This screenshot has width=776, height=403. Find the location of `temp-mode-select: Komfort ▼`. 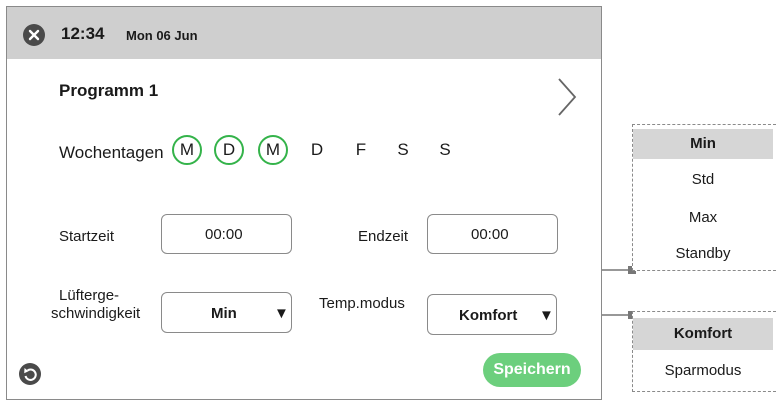

temp-mode-select: Komfort ▼ is located at coordinates (492, 314).